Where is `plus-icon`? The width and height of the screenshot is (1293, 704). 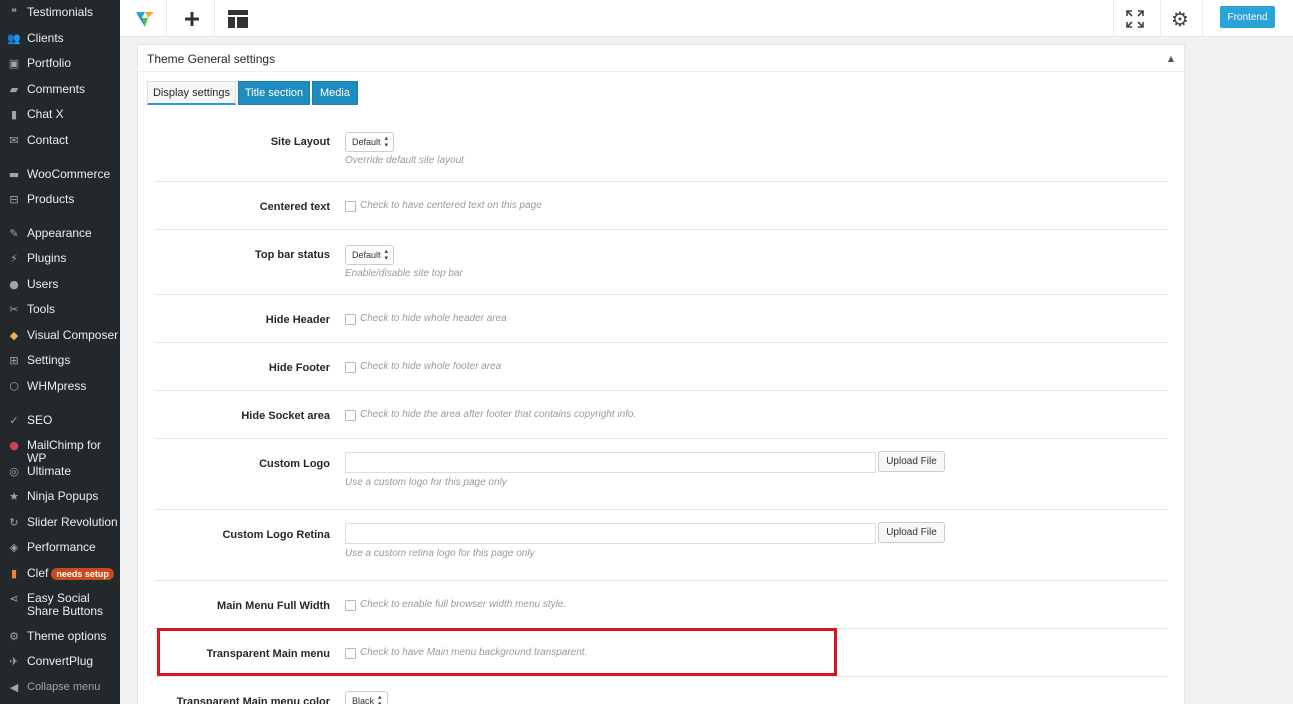 plus-icon is located at coordinates (192, 18).